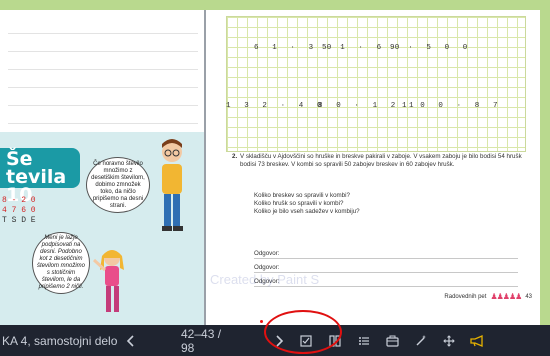  I want to click on question-3: Koliko je bilo vseh sadežev v kombiju?, so click(307, 211).